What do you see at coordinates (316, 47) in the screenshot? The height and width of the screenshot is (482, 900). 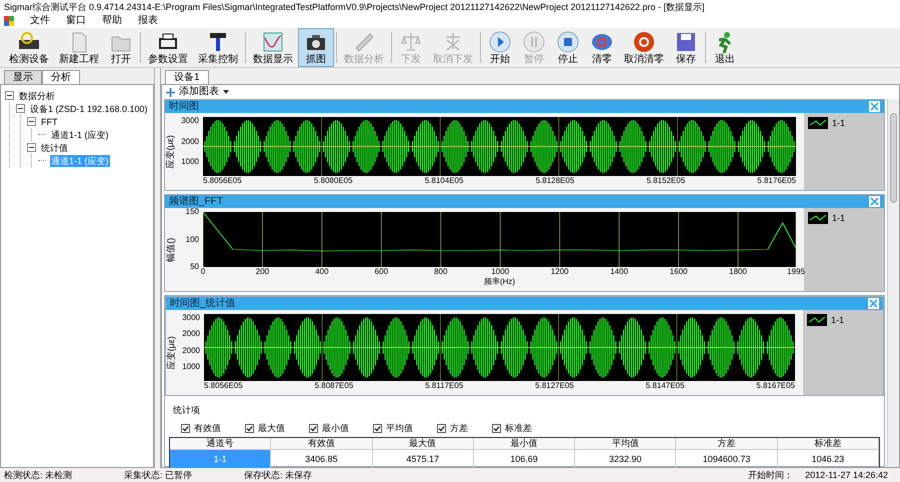 I see `toolbar-button: 抓图` at bounding box center [316, 47].